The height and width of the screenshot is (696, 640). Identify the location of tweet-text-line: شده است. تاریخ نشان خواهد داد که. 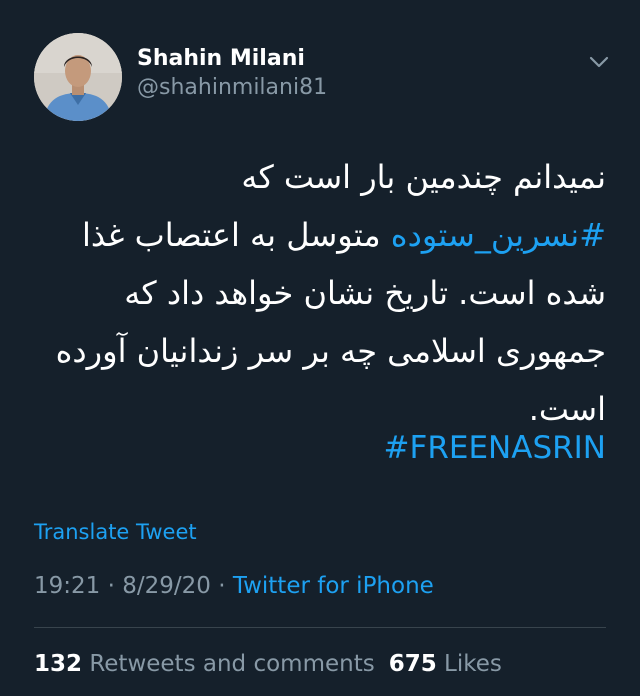
(365, 293).